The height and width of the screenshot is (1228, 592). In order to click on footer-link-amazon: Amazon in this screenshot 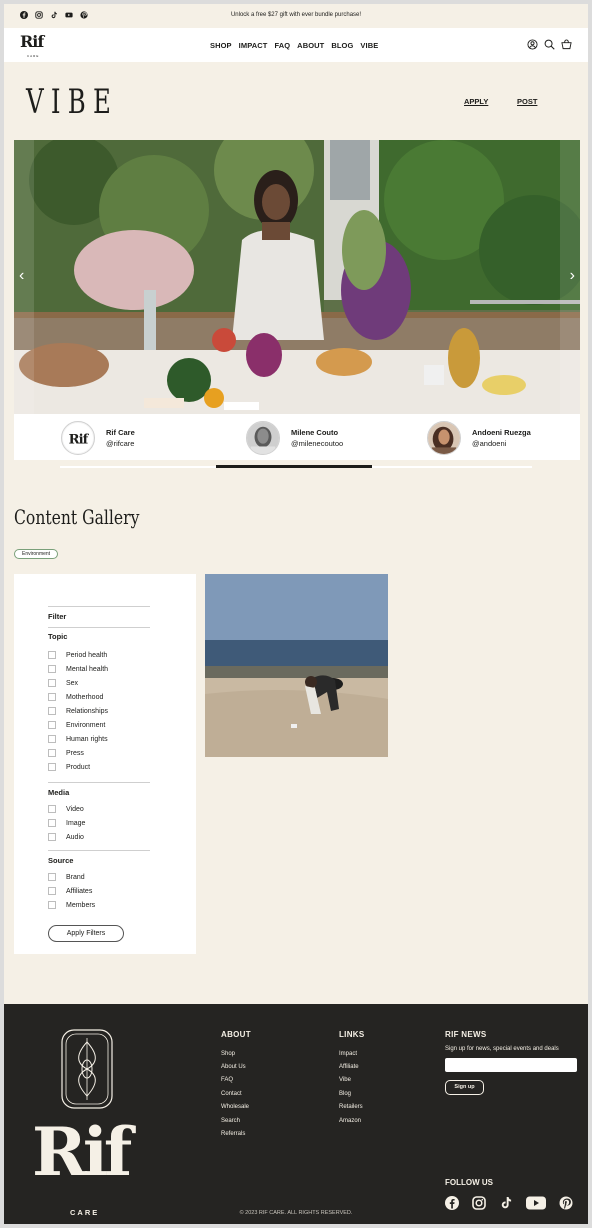, I will do `click(350, 1121)`.